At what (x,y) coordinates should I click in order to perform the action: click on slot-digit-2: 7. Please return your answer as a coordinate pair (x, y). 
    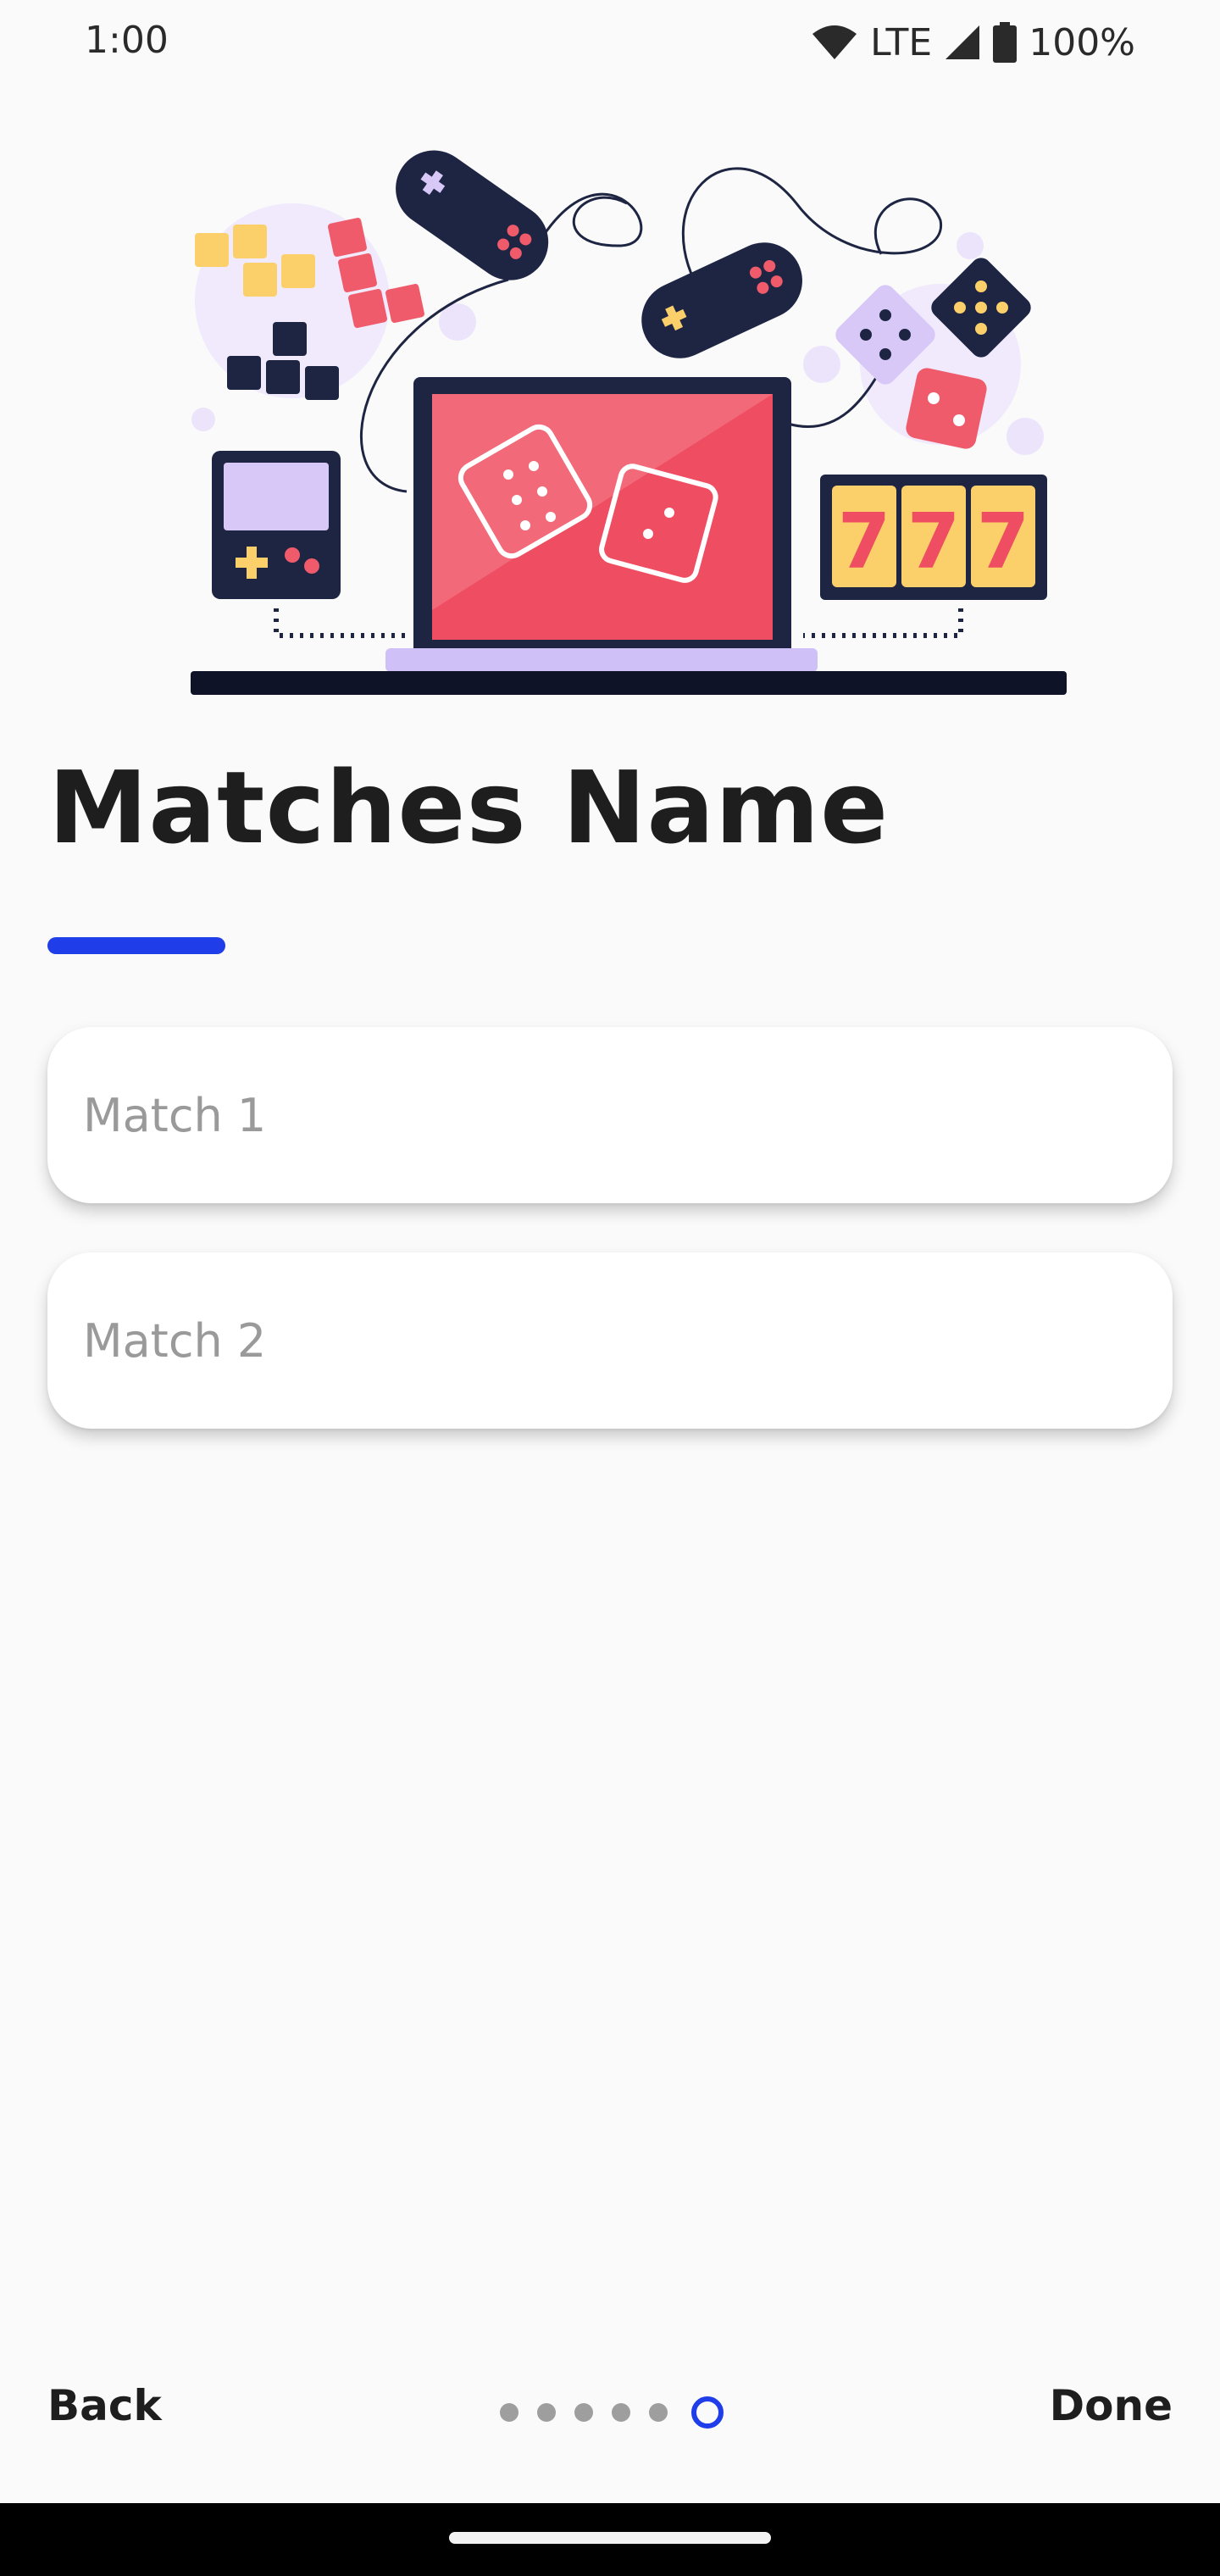
    Looking at the image, I should click on (934, 541).